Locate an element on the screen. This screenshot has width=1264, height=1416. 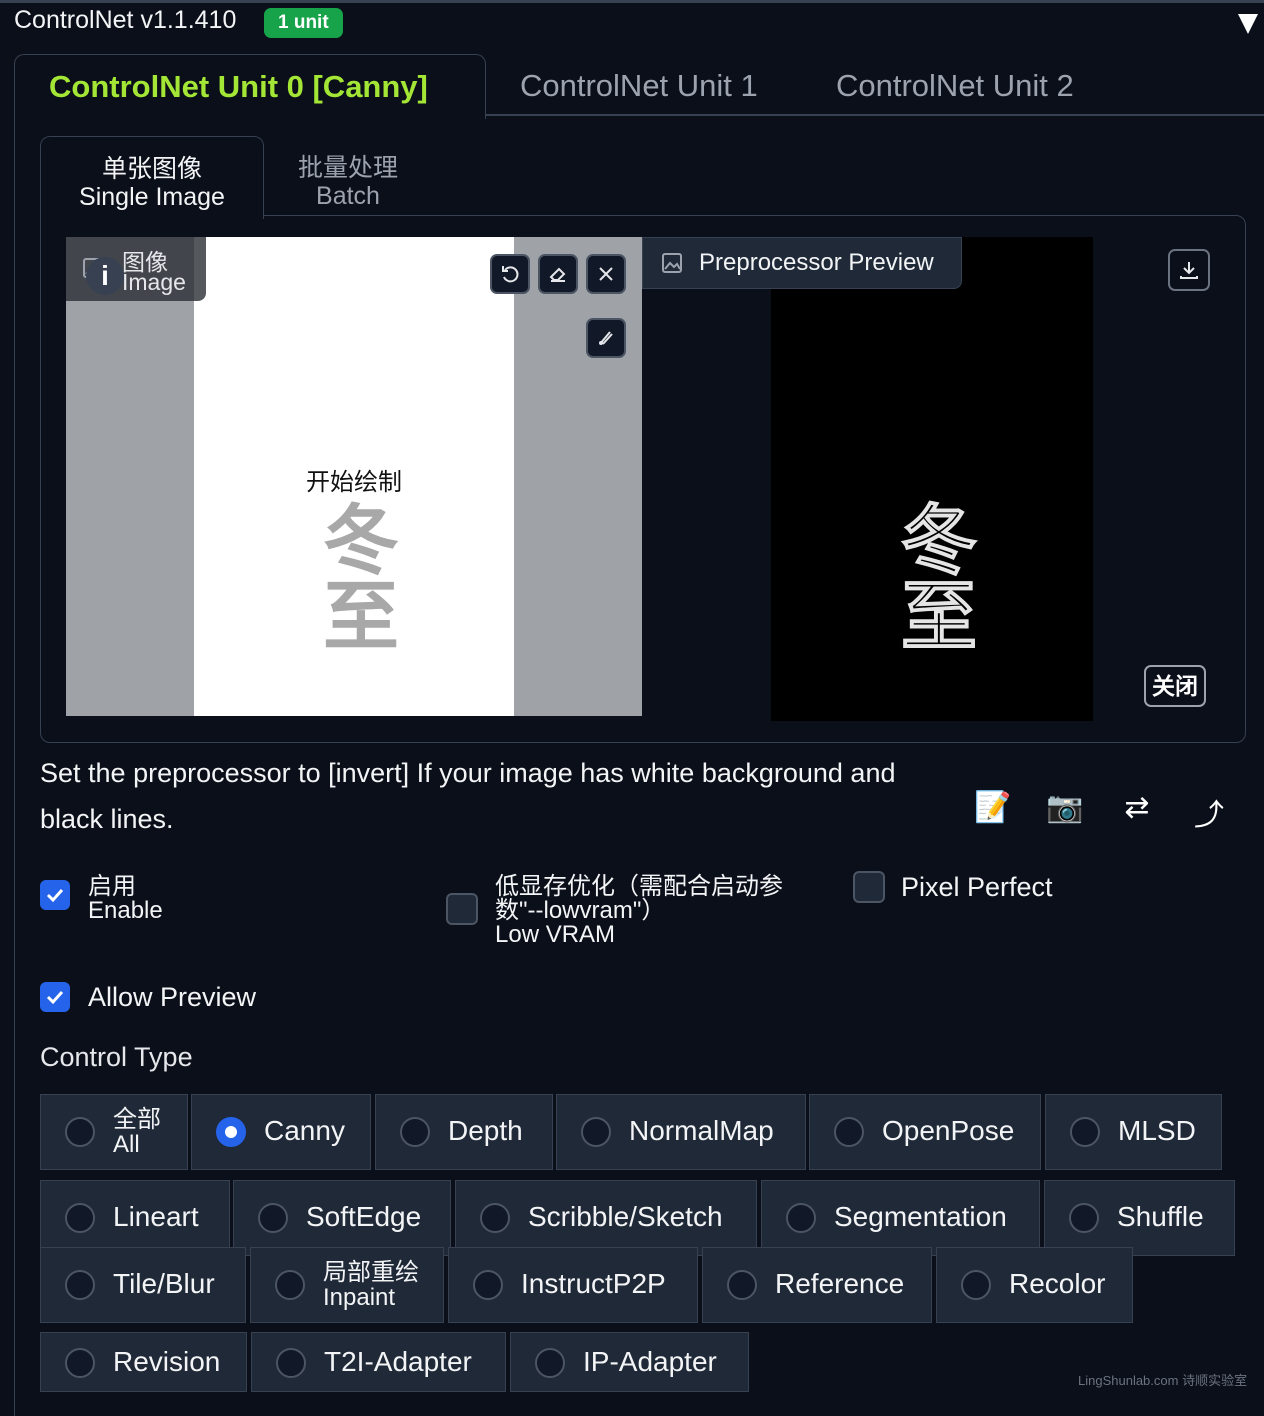
download-button is located at coordinates (1189, 270).